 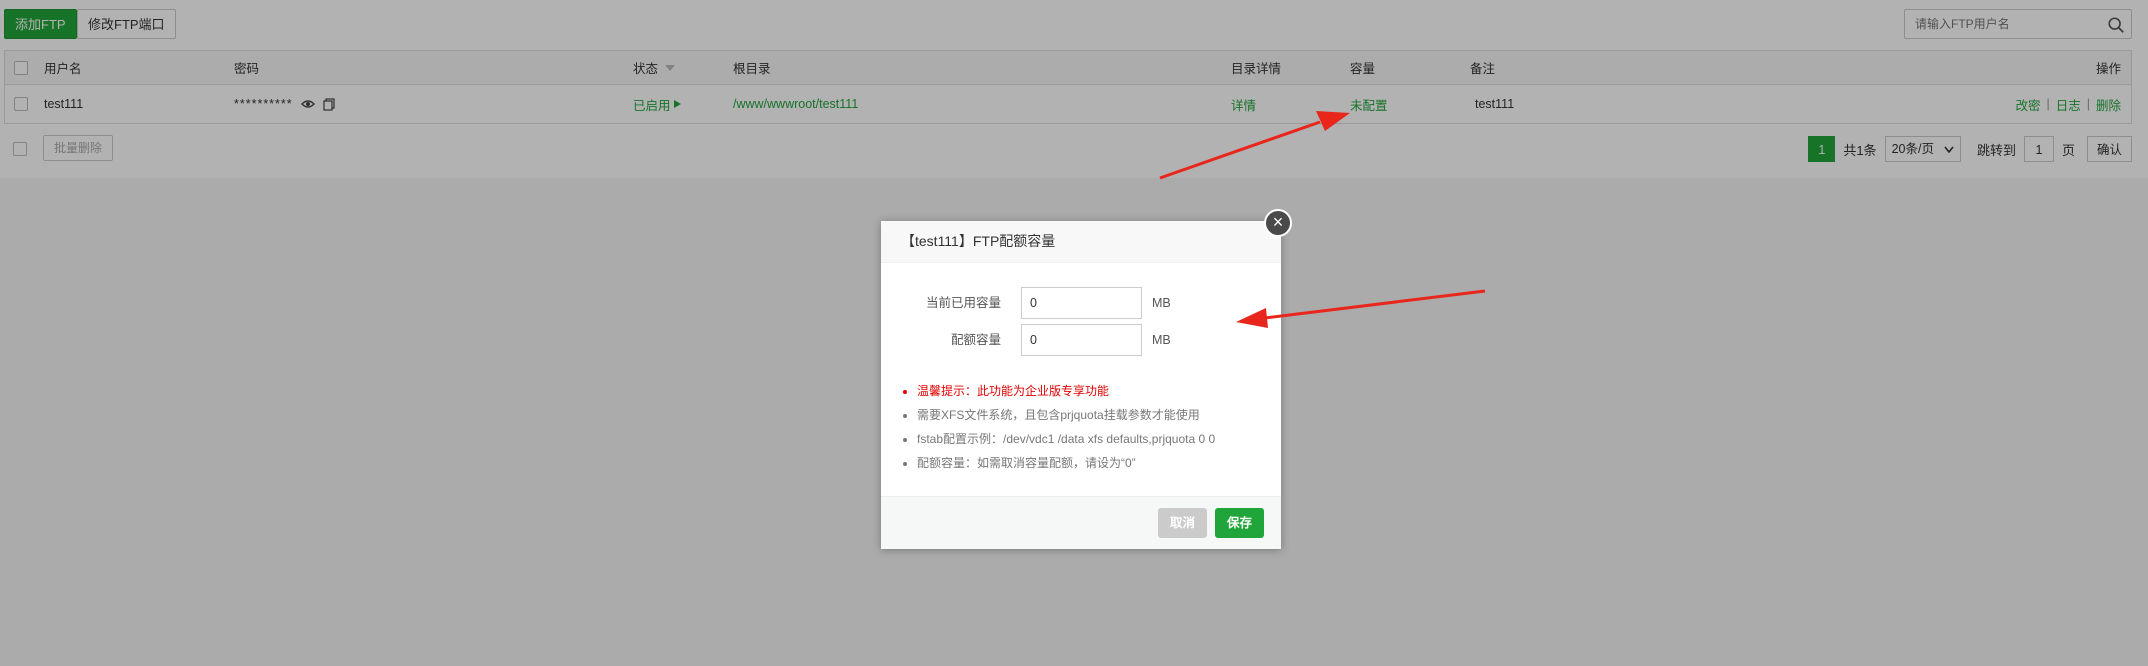 I want to click on used-capacity-input, so click(x=1081, y=303).